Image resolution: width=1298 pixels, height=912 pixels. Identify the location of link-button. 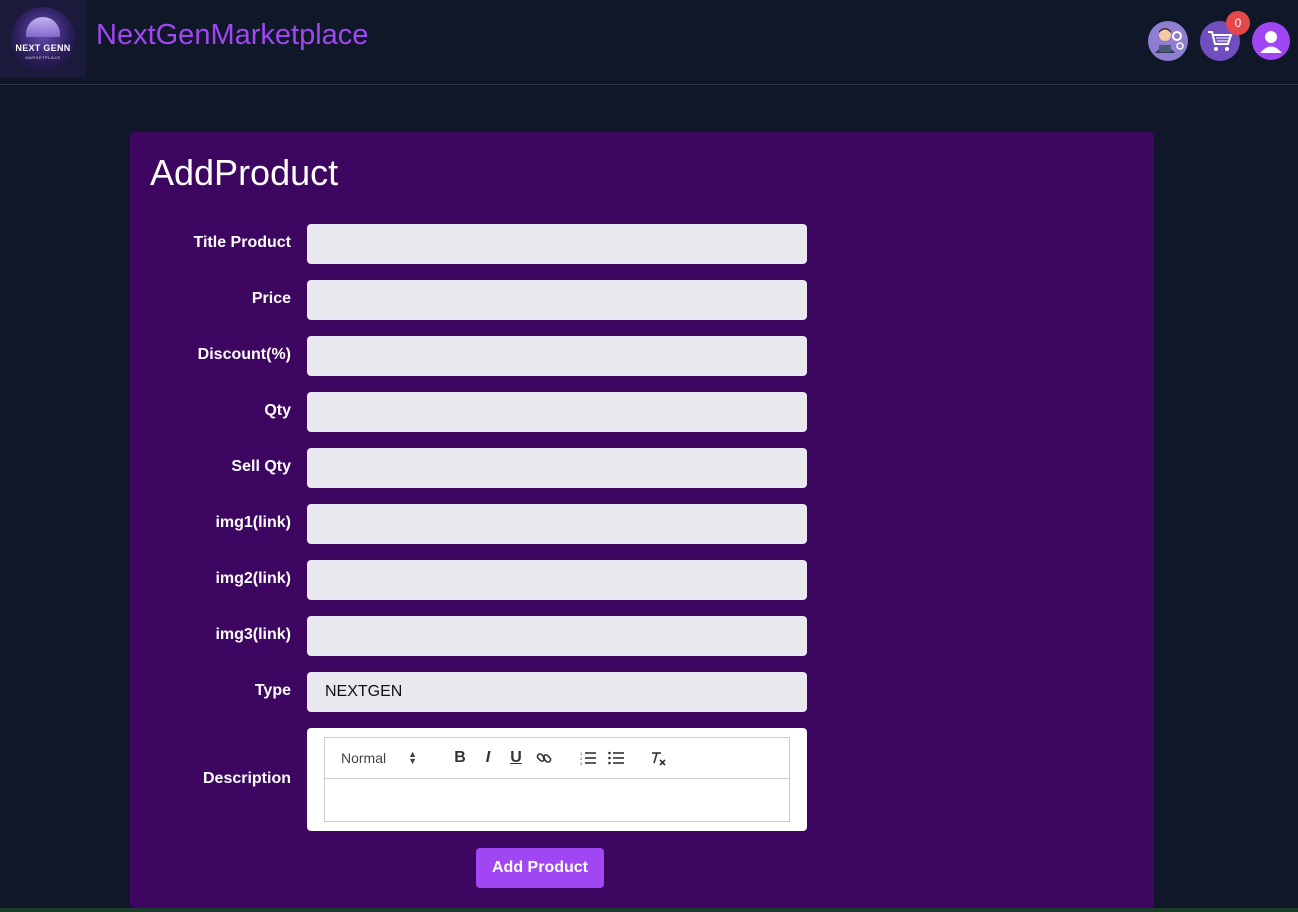
(544, 758).